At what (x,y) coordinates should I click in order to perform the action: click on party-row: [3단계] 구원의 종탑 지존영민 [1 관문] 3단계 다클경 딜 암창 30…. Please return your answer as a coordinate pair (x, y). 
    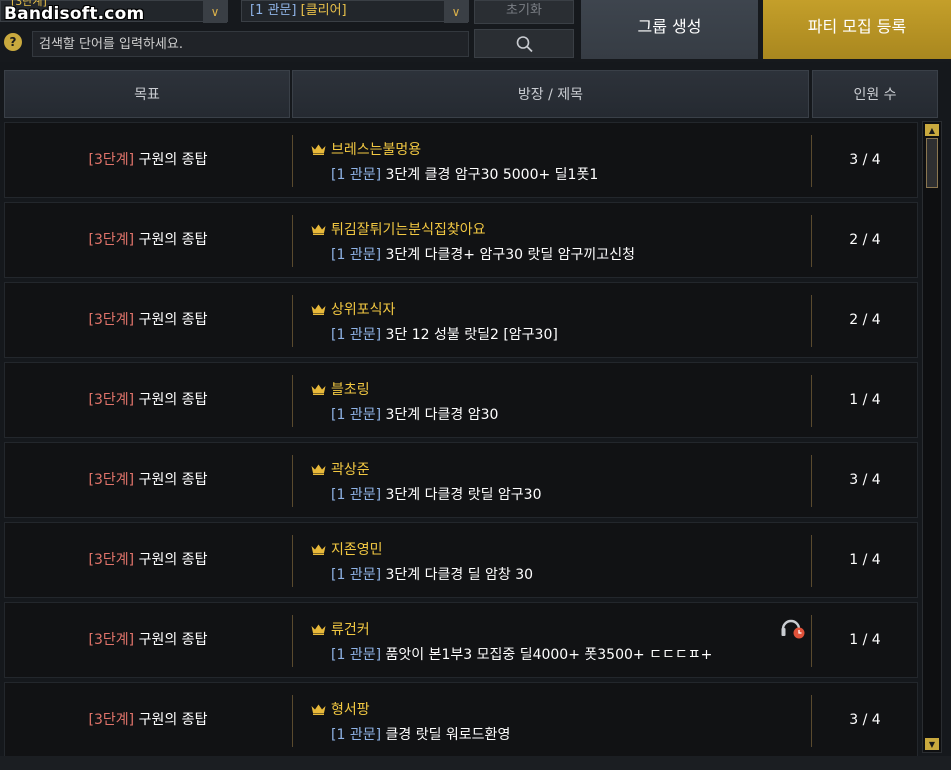
    Looking at the image, I should click on (461, 560).